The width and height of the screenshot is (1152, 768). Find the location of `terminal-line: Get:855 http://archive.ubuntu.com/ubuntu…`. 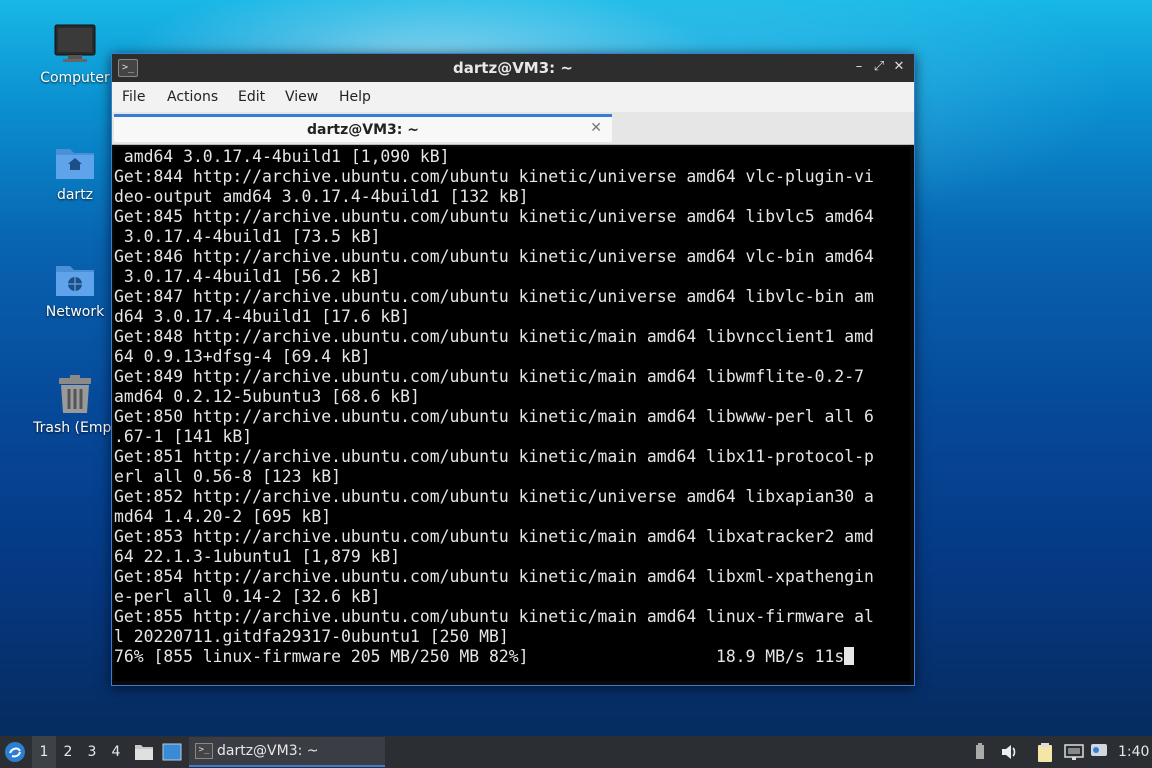

terminal-line: Get:855 http://archive.ubuntu.com/ubuntu… is located at coordinates (494, 616).